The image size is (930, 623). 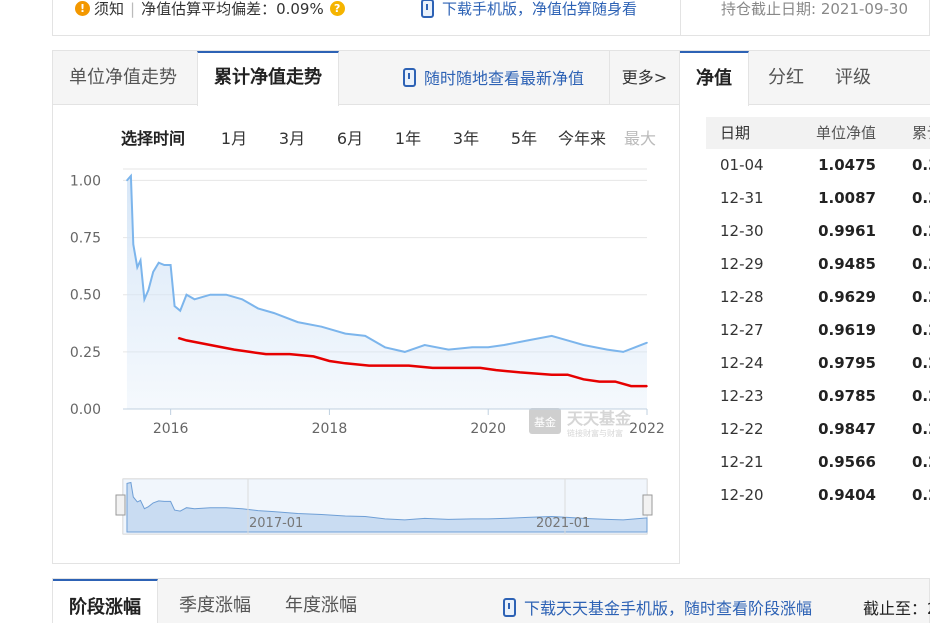 I want to click on tab-nav: 净值, so click(x=714, y=78).